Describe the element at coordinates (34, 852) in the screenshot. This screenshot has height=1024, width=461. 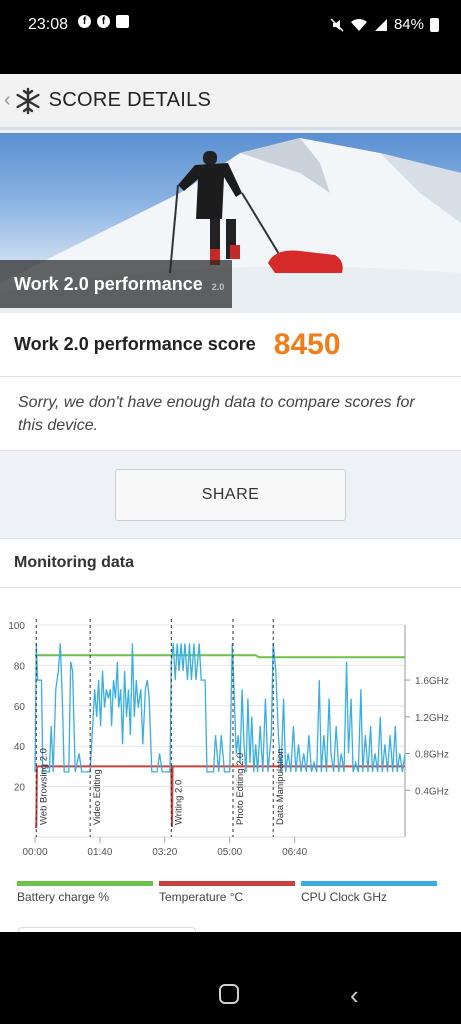
I see `x-tick-label: 00:00` at that location.